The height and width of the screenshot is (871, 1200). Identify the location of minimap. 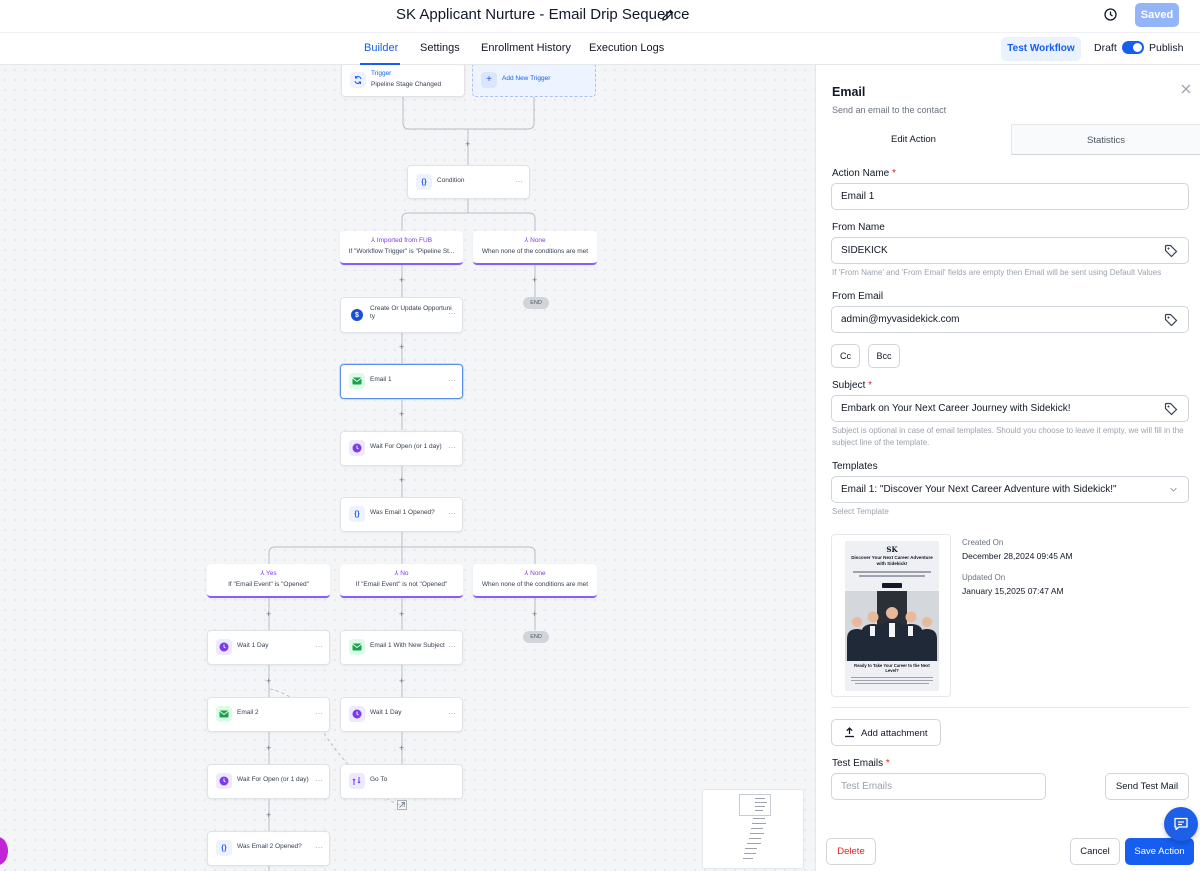
(753, 829).